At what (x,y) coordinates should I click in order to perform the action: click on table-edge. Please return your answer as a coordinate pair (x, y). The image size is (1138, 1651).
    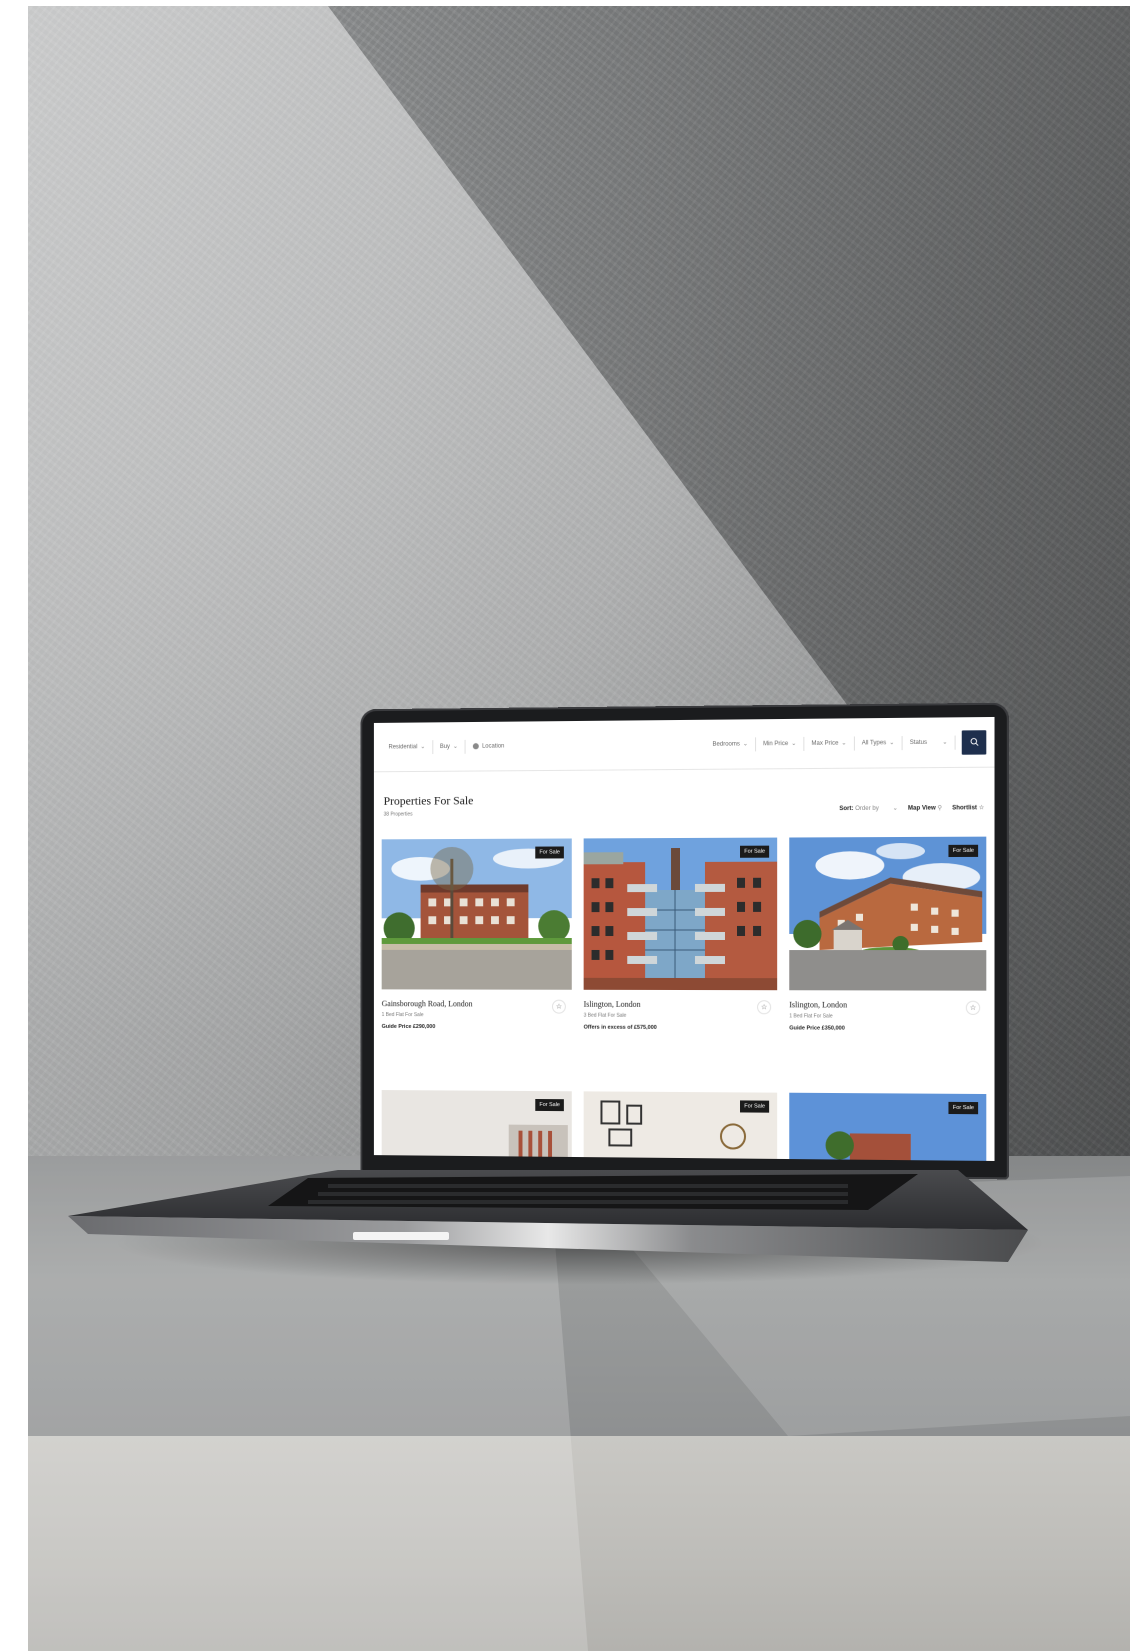
    Looking at the image, I should click on (579, 1543).